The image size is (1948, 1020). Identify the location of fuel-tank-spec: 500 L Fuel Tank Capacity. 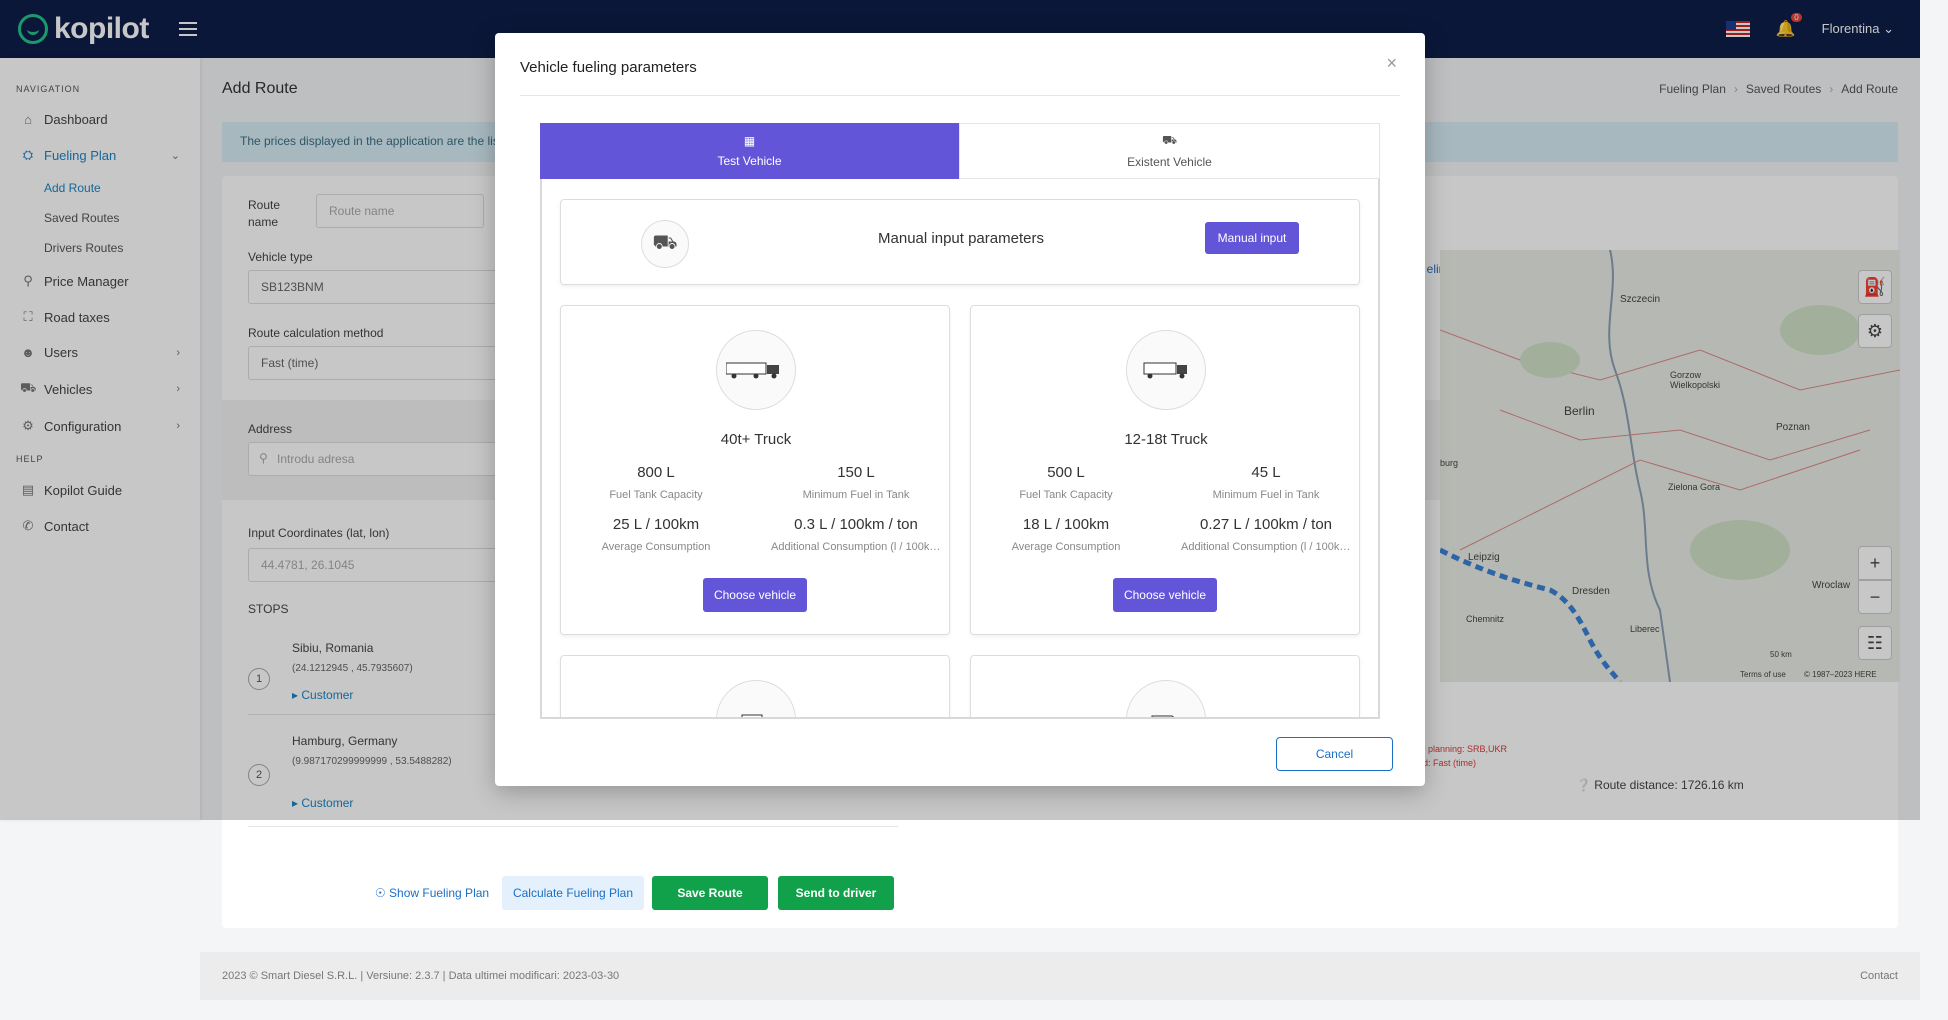
(1066, 482).